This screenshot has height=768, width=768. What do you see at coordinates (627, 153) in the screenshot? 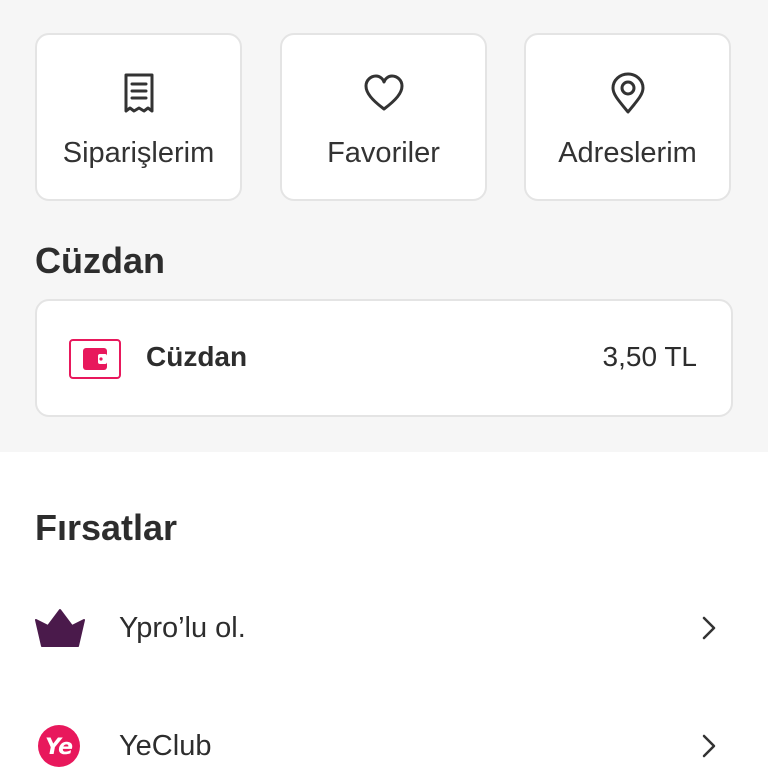
I see `addresses-label: Adreslerim` at bounding box center [627, 153].